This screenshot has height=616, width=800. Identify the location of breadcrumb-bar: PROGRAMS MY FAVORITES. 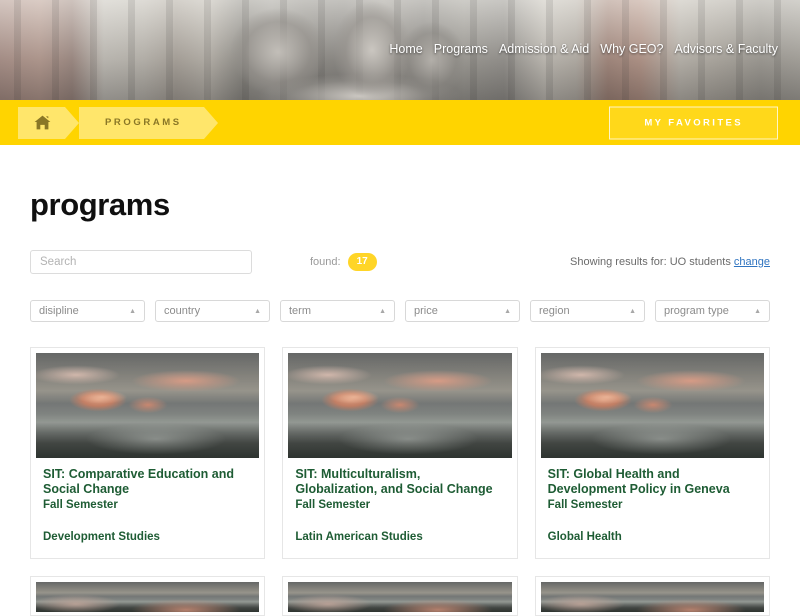
(400, 122).